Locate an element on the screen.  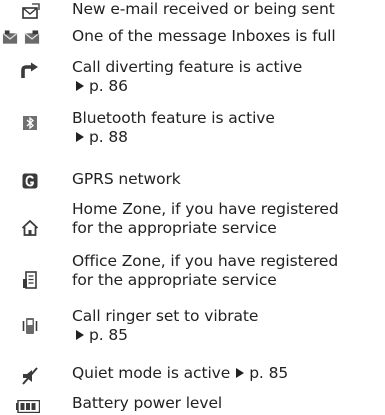
item-quiet-mode: Quiet mode is active p. 85 is located at coordinates (180, 373).